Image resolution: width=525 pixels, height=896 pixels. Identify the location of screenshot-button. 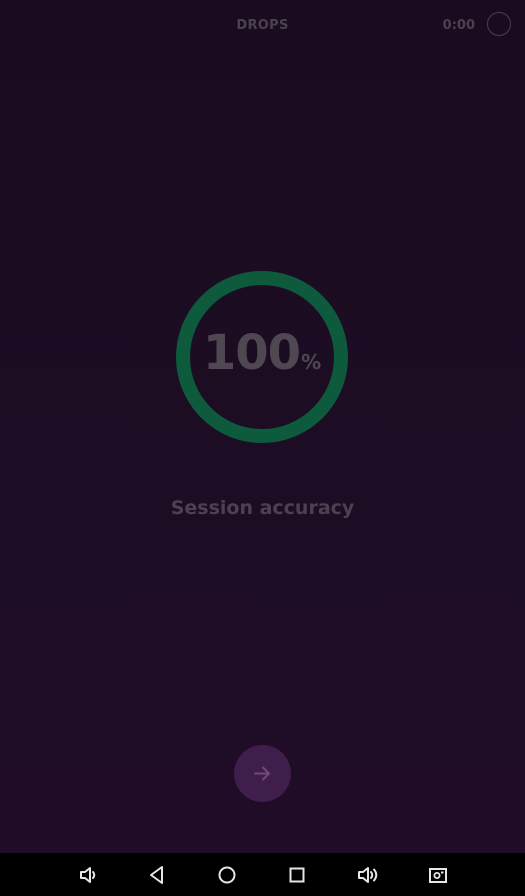
(438, 875).